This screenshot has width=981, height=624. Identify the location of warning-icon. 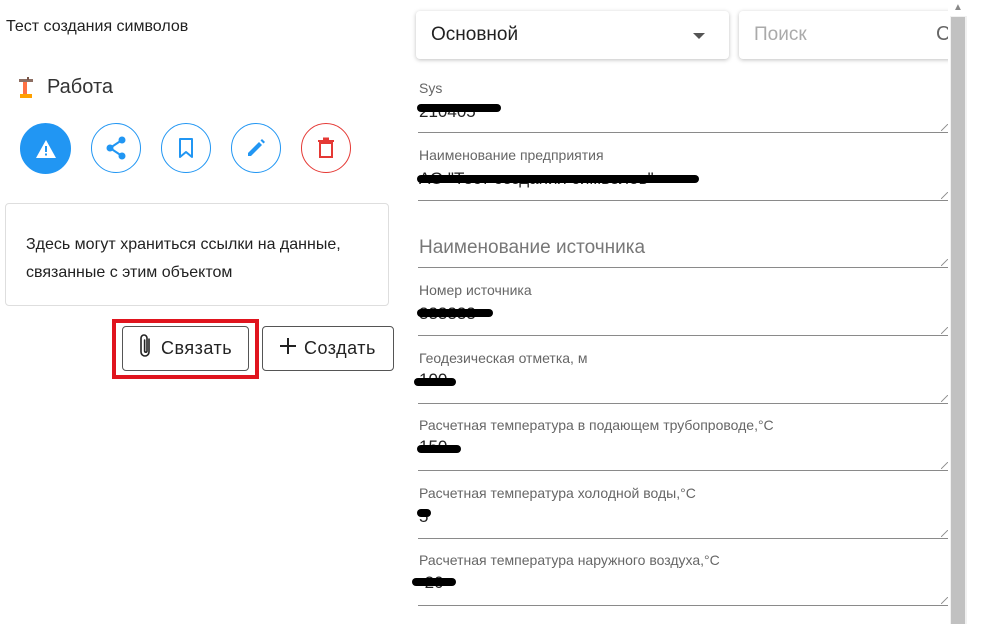
(46, 149).